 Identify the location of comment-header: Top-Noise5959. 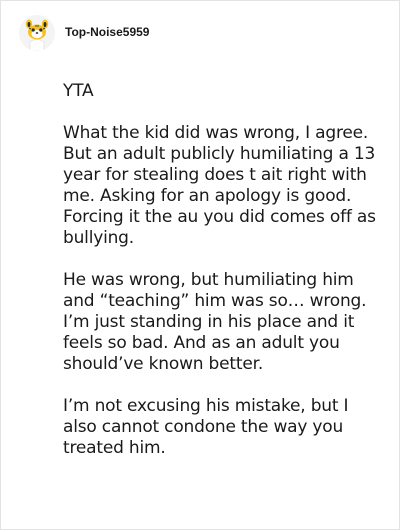
(84, 33).